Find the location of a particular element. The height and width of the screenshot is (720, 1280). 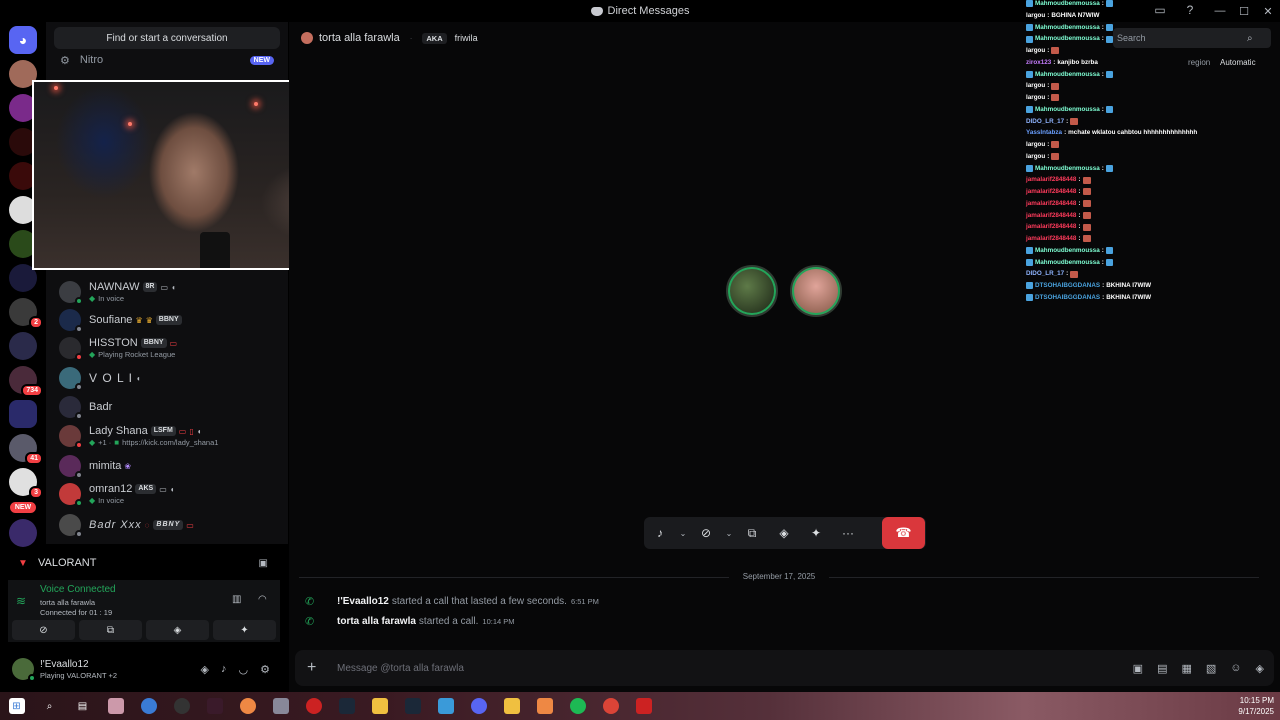

dm-item: Badr Xxx ◌ BBNY ▭ is located at coordinates (170, 525).